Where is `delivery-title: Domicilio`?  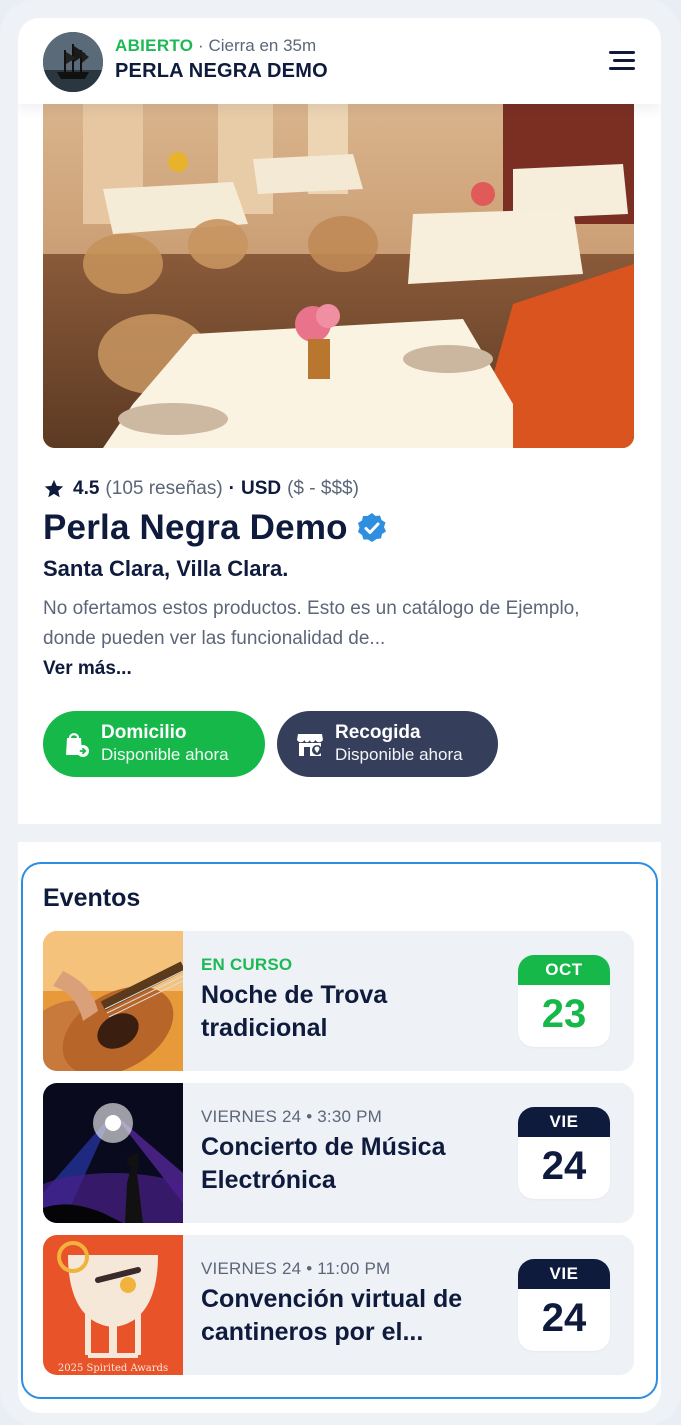
delivery-title: Domicilio is located at coordinates (144, 732).